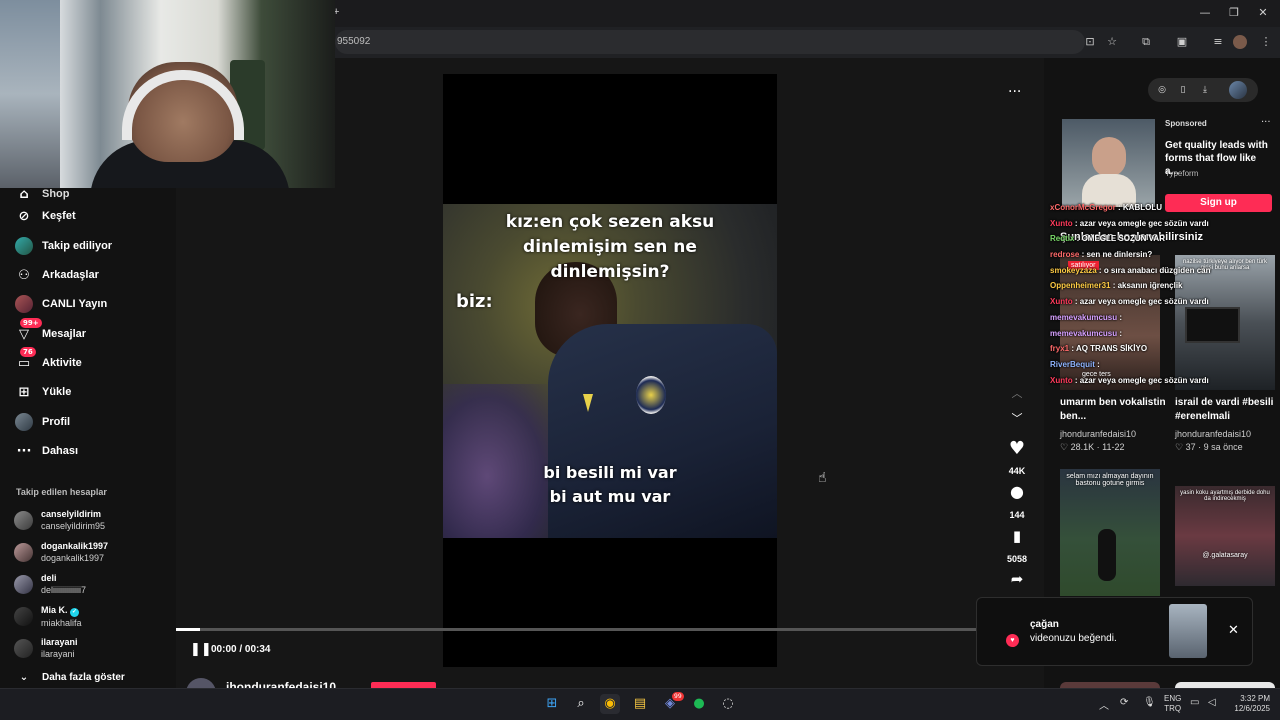 The height and width of the screenshot is (720, 1280). Describe the element at coordinates (1182, 42) in the screenshot. I see `sidepanel-icon: ▣` at that location.